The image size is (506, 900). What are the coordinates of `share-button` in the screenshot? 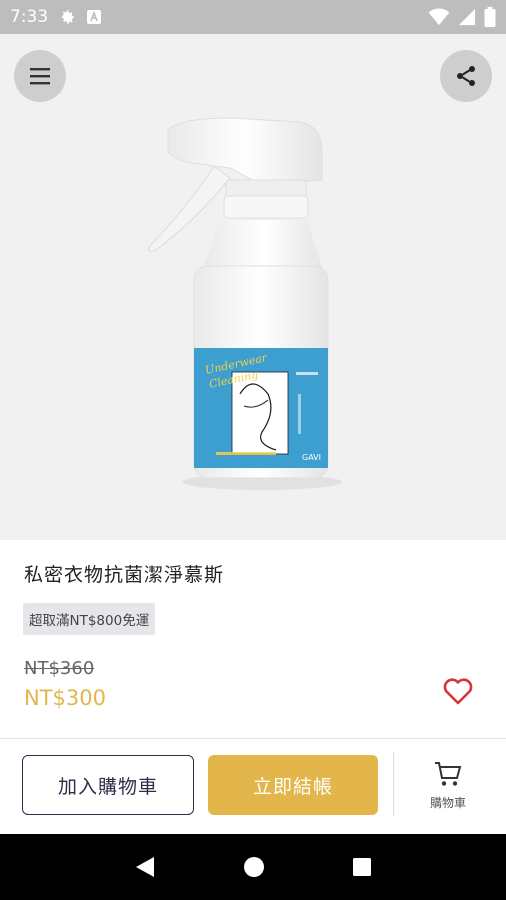 It's located at (466, 76).